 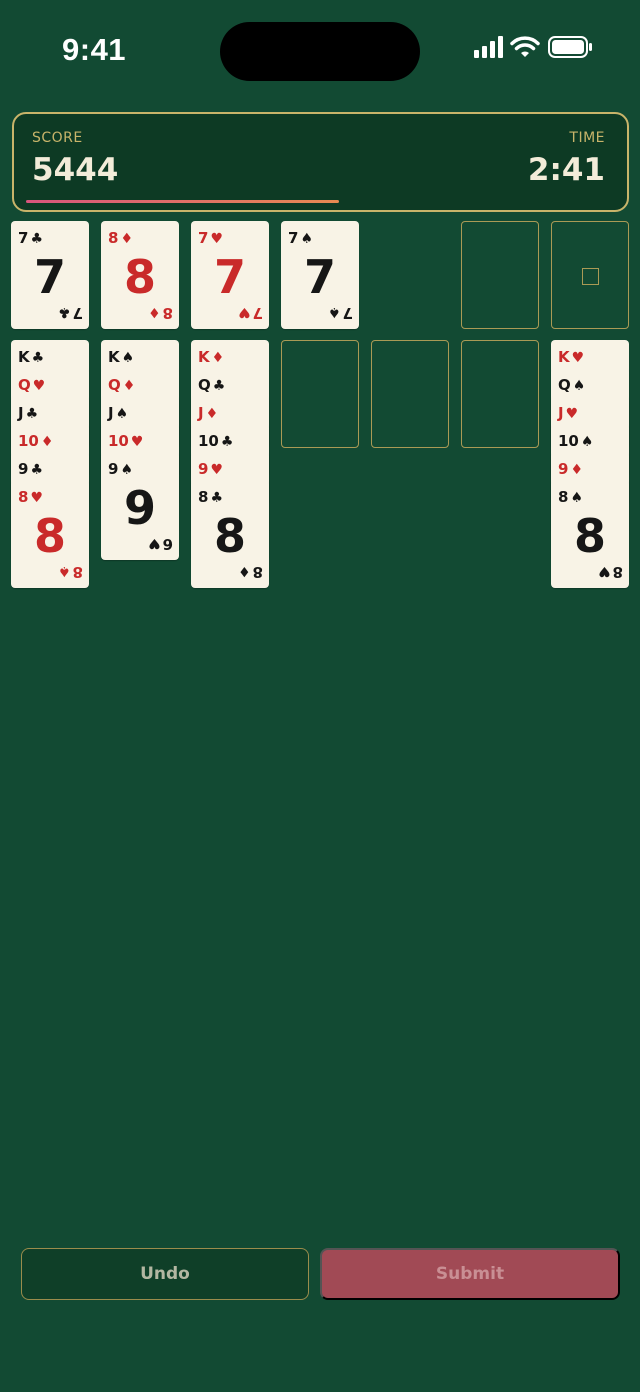 I want to click on playing-card: 8 ♥ 8 8♠, so click(x=50, y=534).